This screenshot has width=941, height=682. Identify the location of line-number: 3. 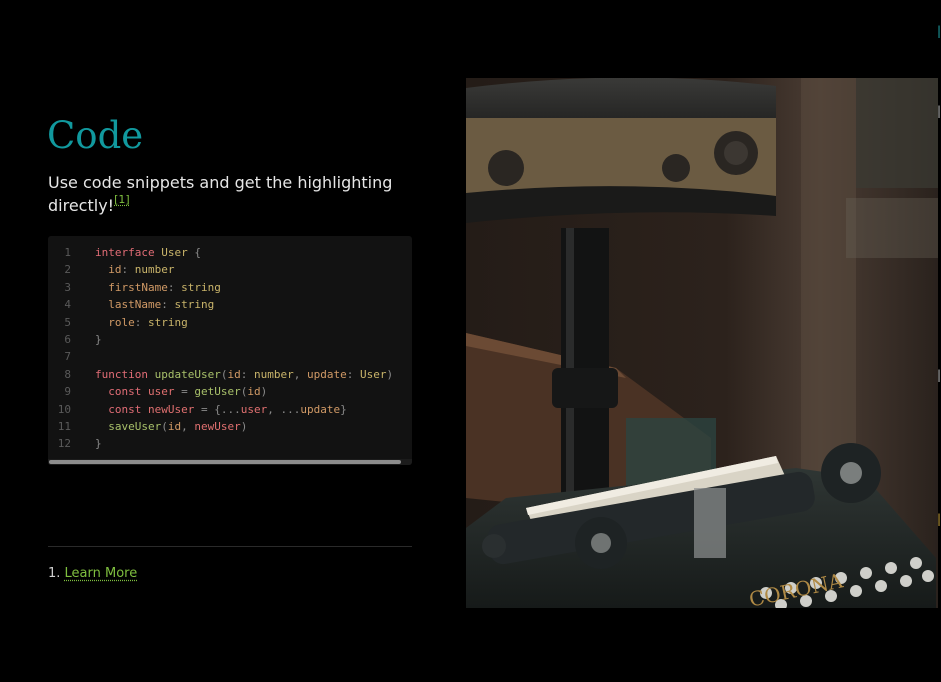
(67, 287).